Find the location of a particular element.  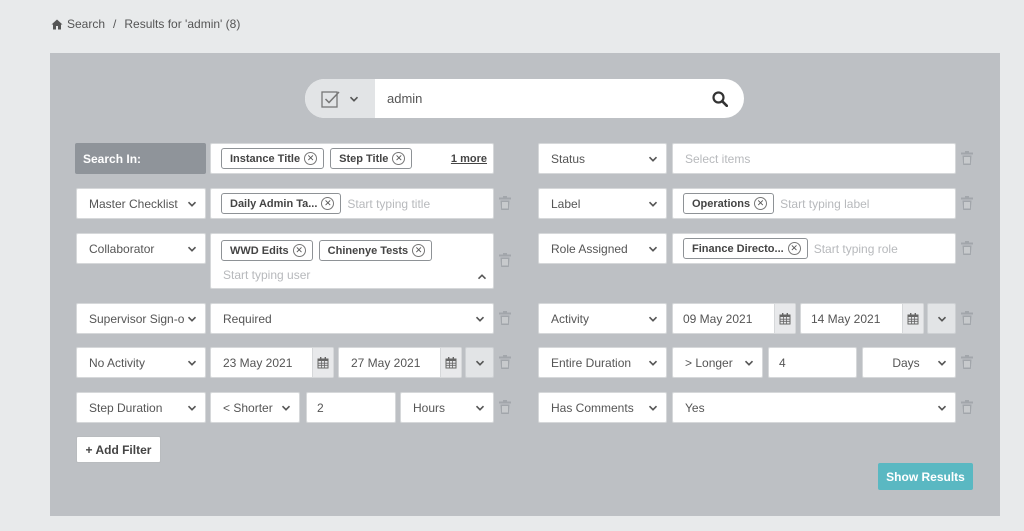

activity-to-date: 14 May 2021 is located at coordinates (862, 318).